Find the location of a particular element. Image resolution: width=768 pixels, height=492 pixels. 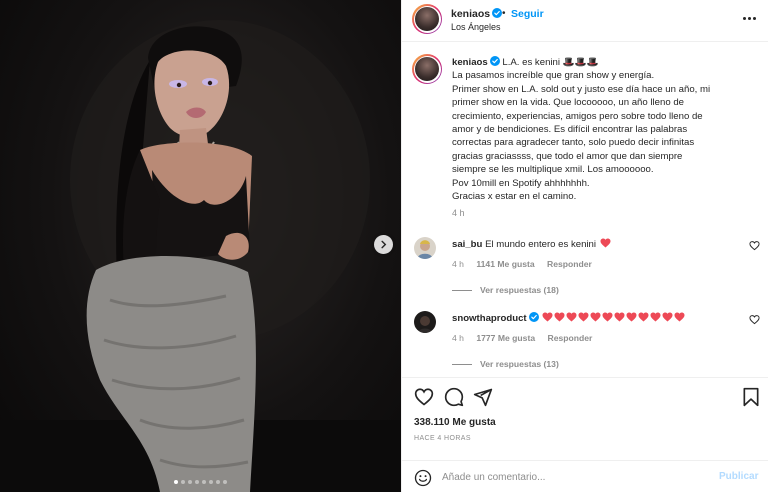

comment-text is located at coordinates (613, 318).